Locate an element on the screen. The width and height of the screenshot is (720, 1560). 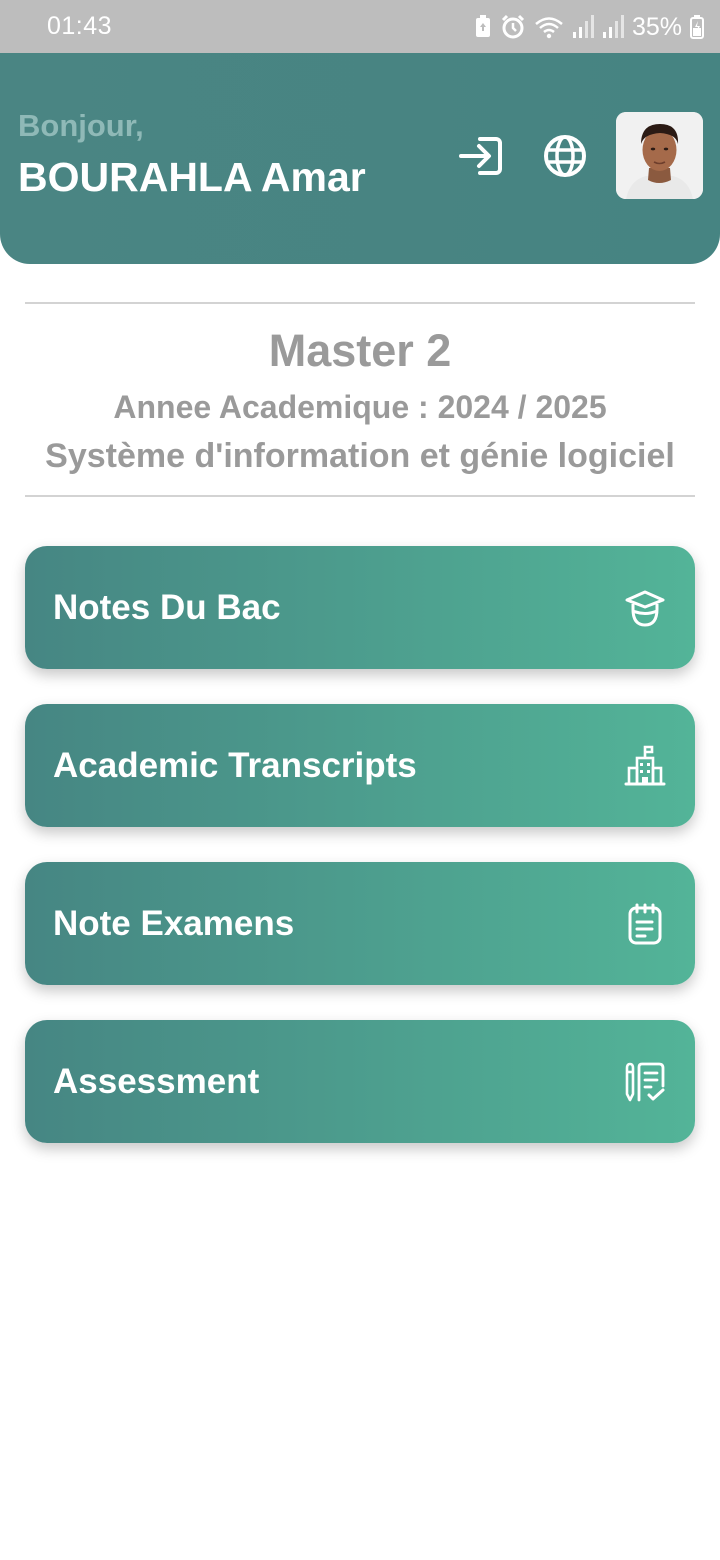
bottom-divider is located at coordinates (360, 496).